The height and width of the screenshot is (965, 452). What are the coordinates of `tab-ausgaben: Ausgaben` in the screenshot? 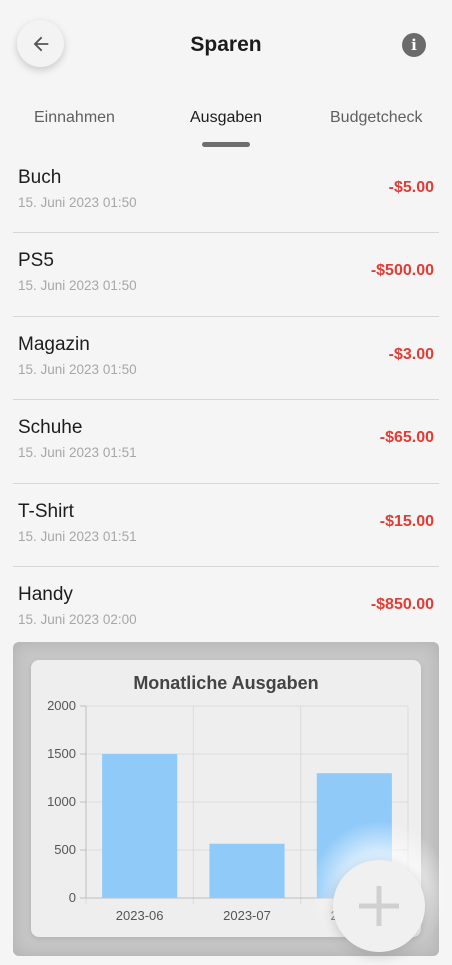 It's located at (226, 118).